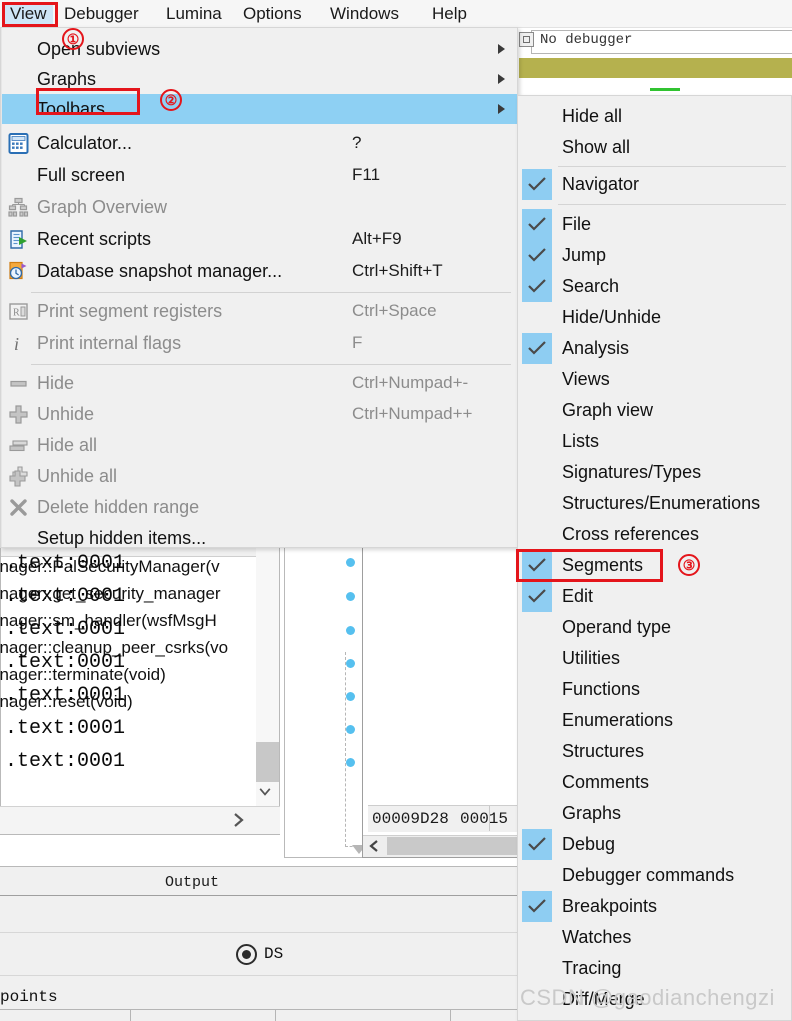 This screenshot has width=792, height=1021. I want to click on submenu-item-cross-references: Cross references, so click(655, 534).